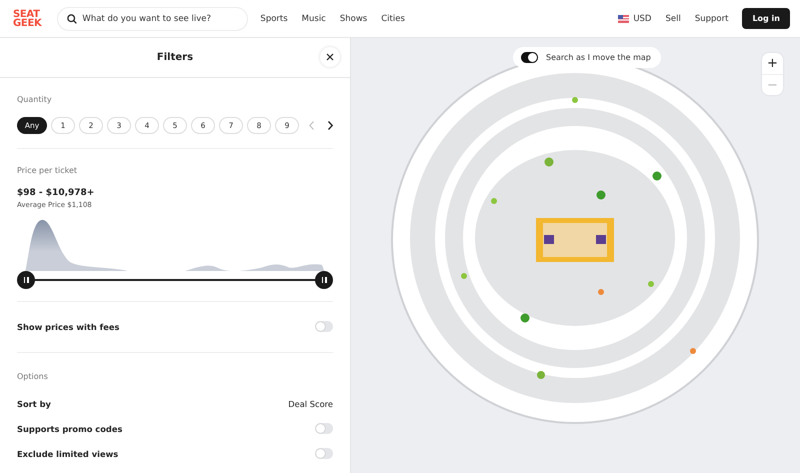  I want to click on panel-title: Filters, so click(175, 57).